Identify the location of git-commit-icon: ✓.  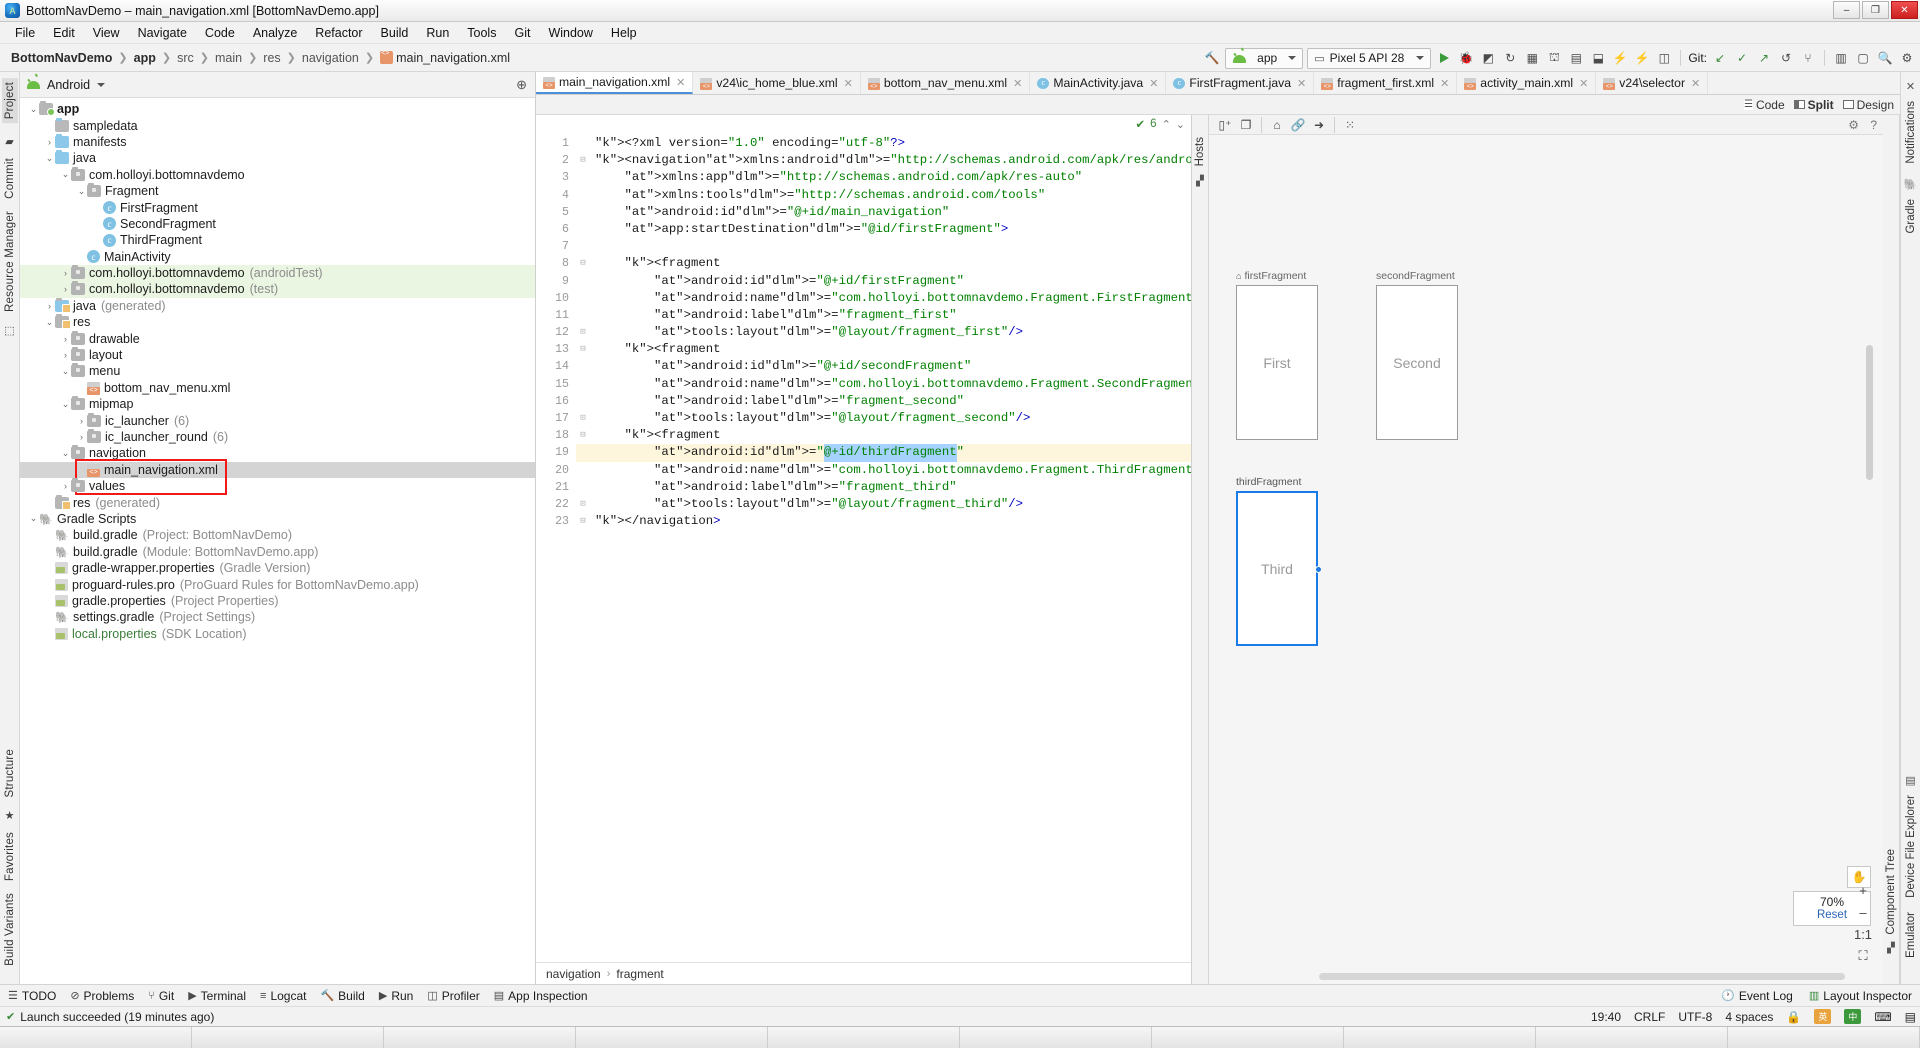
(1742, 58).